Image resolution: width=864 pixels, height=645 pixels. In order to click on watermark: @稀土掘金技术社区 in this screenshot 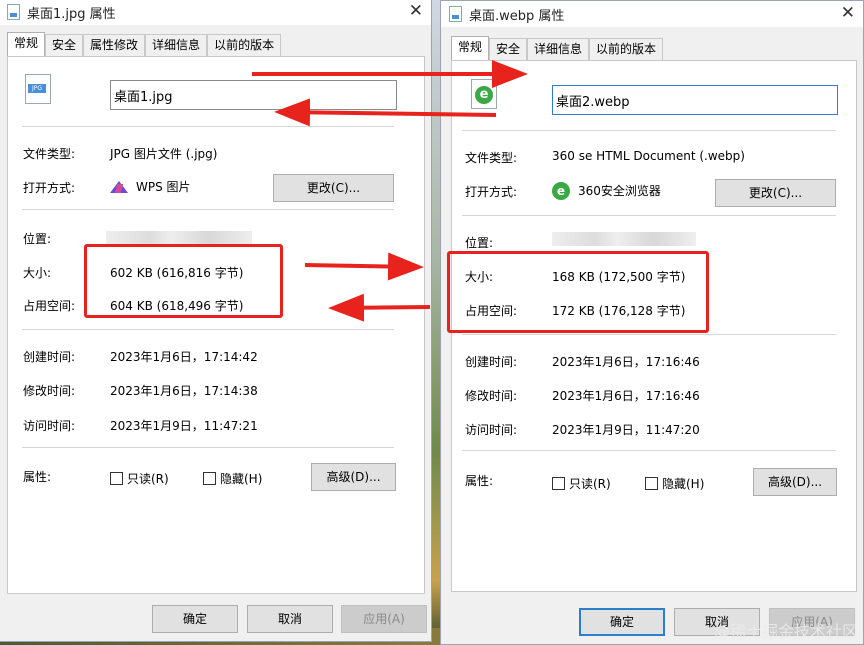, I will do `click(785, 631)`.